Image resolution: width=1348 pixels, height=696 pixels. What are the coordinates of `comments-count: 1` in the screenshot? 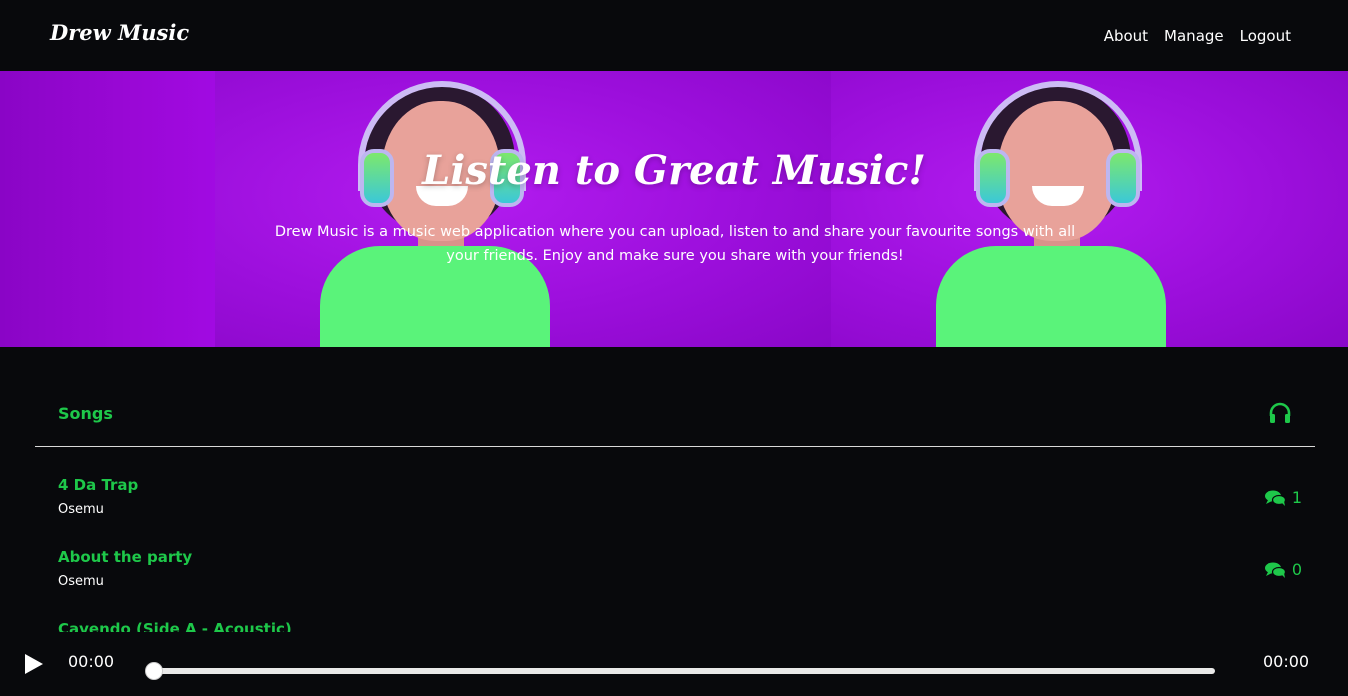 It's located at (1283, 497).